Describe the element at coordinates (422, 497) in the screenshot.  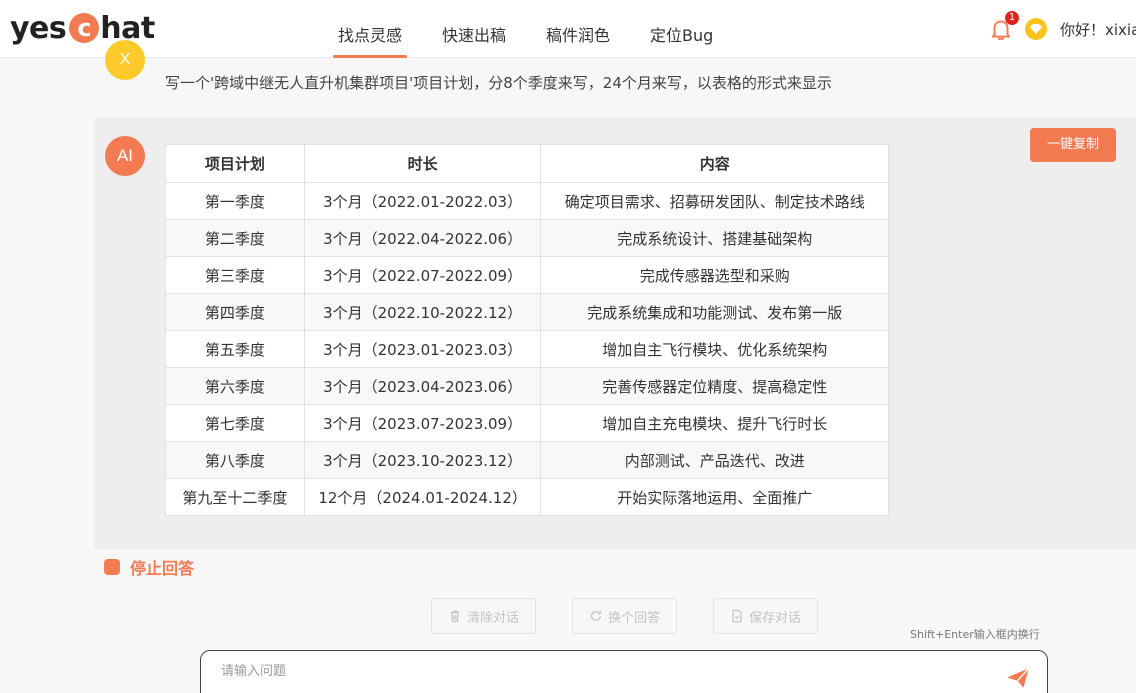
I see `cell-duration: 12个月（2024.01-2024.12）` at that location.